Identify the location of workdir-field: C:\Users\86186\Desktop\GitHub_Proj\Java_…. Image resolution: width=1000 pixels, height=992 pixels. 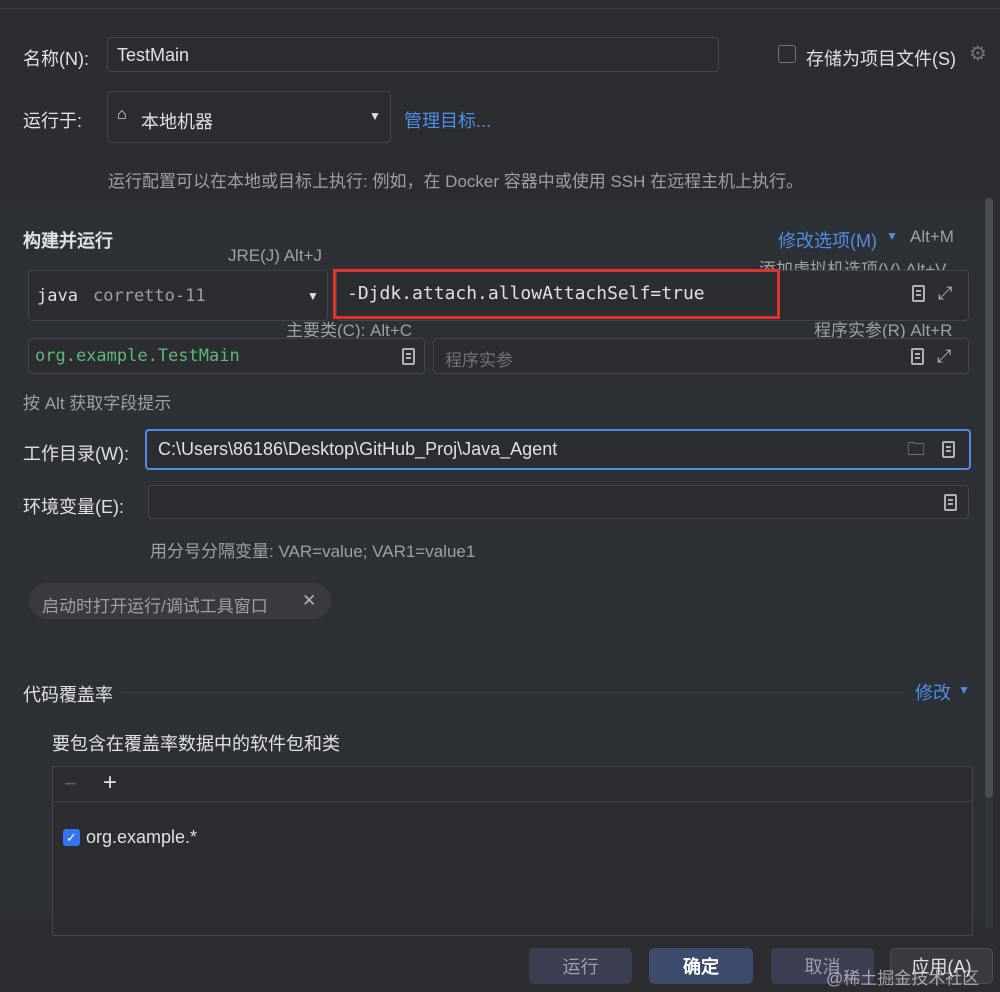
(558, 449).